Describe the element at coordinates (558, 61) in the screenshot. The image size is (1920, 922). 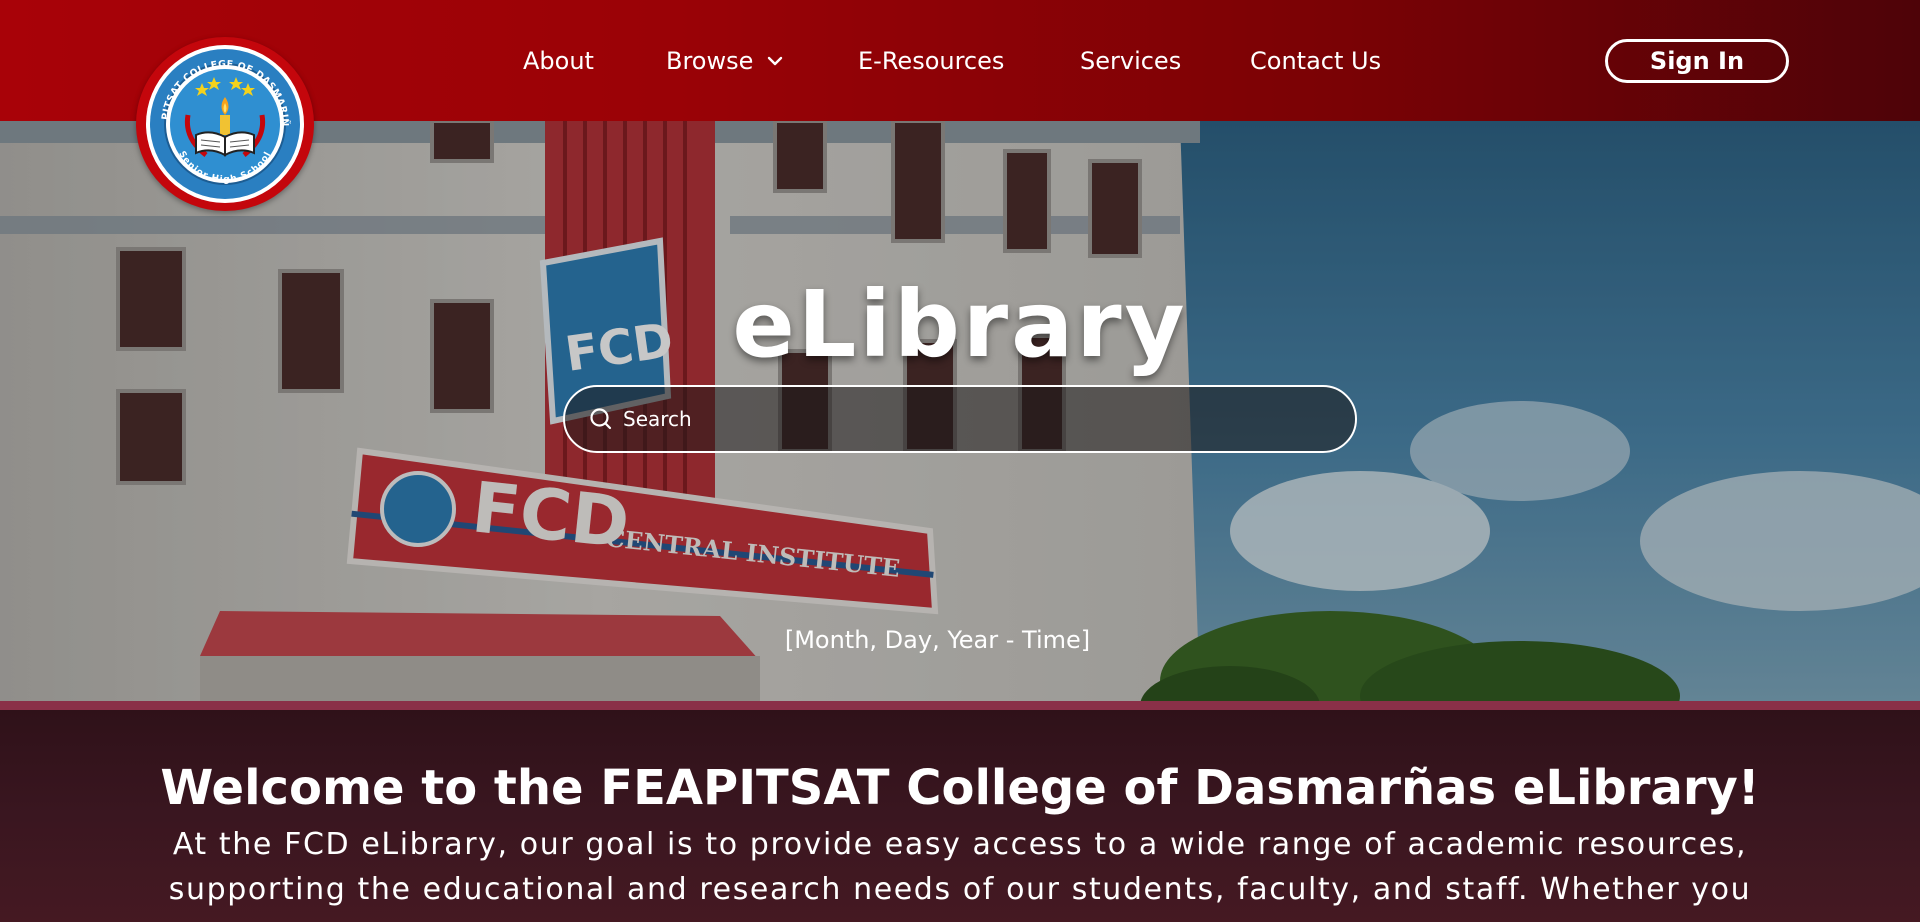
I see `nav-link-about: About` at that location.